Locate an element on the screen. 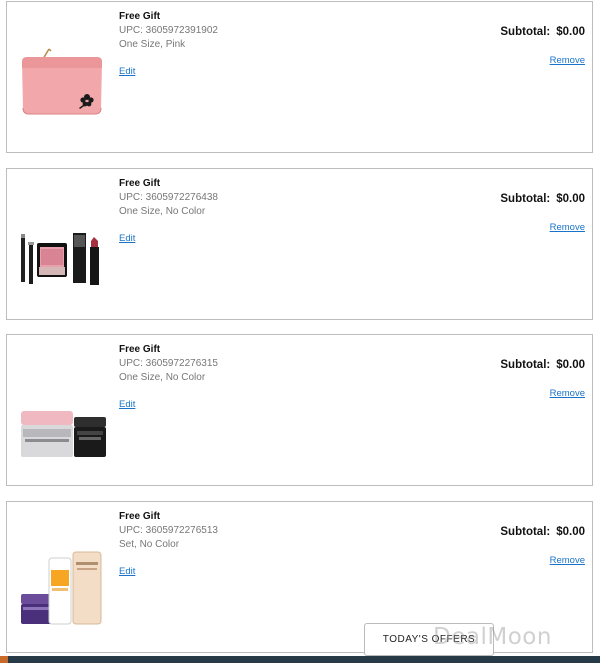 The width and height of the screenshot is (600, 663). skincare-set-image is located at coordinates (61, 588).